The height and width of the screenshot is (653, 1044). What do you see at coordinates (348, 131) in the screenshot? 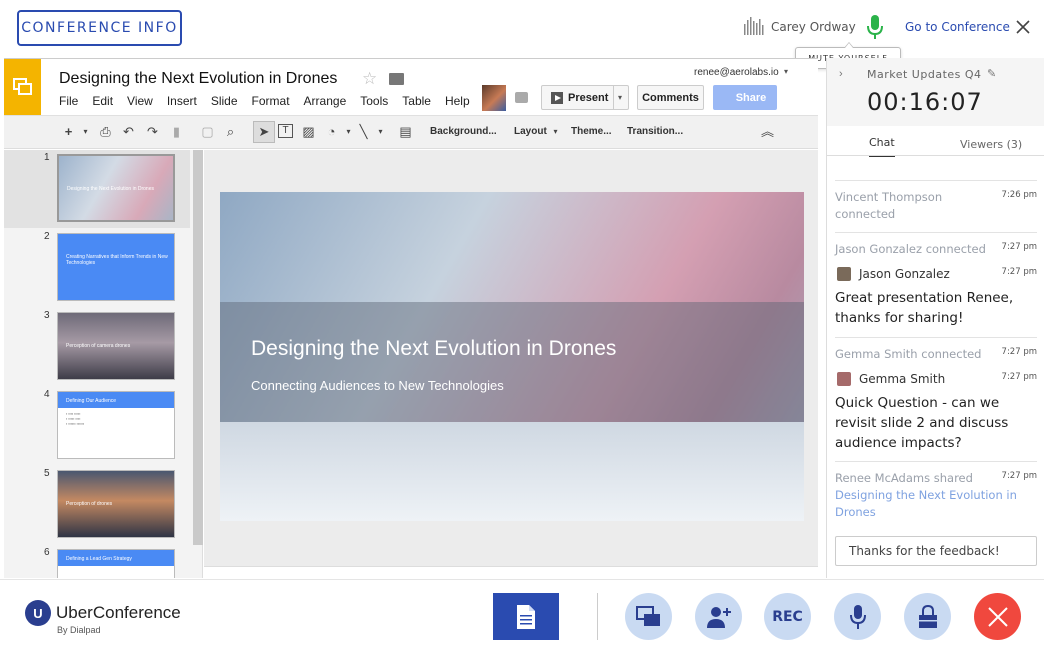
I see `shape-dropdown-icon: ▾` at bounding box center [348, 131].